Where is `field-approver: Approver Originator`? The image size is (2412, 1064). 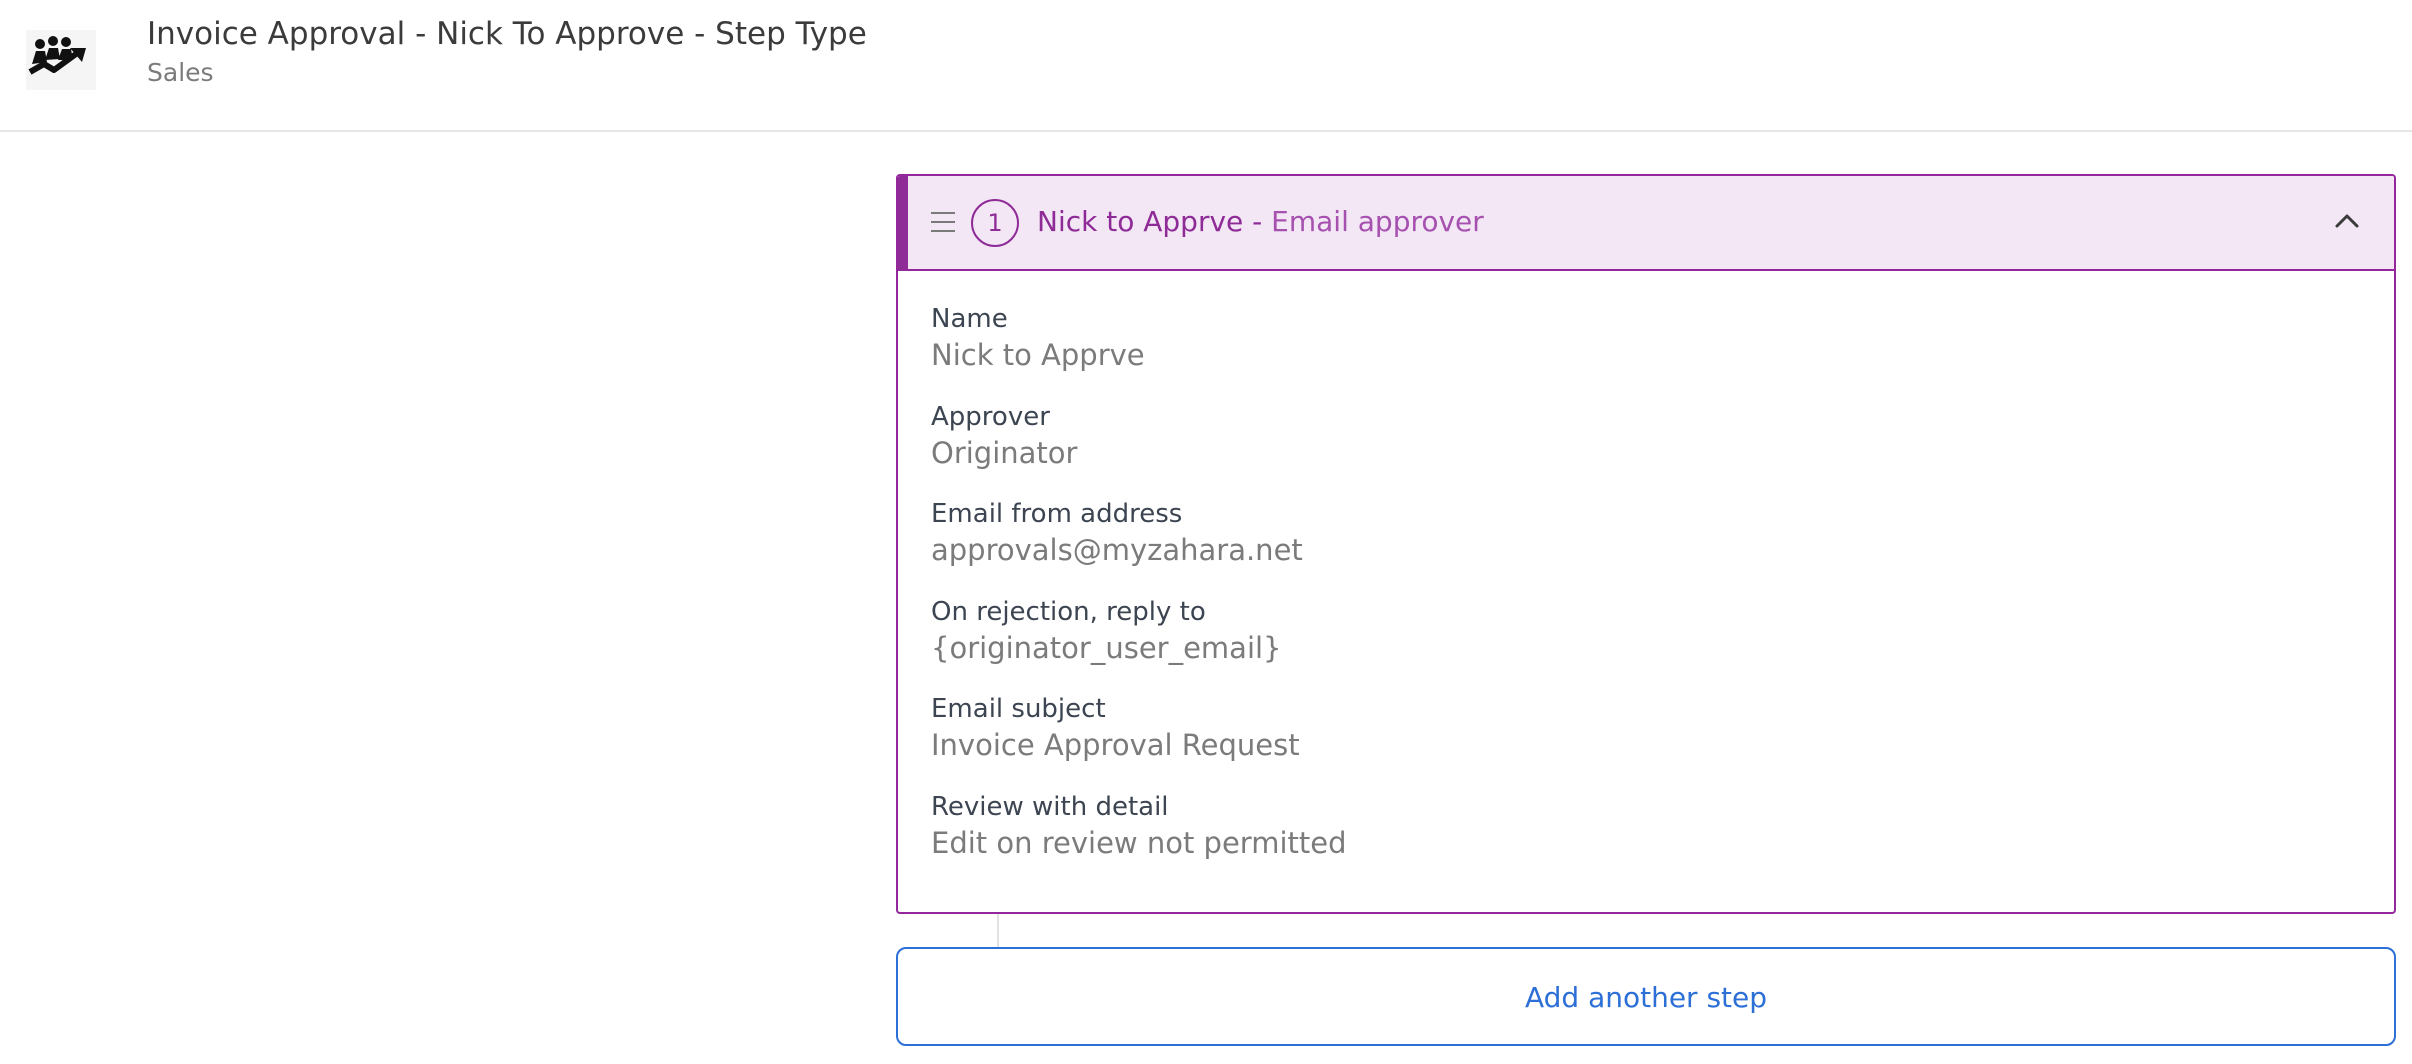 field-approver: Approver Originator is located at coordinates (1631, 449).